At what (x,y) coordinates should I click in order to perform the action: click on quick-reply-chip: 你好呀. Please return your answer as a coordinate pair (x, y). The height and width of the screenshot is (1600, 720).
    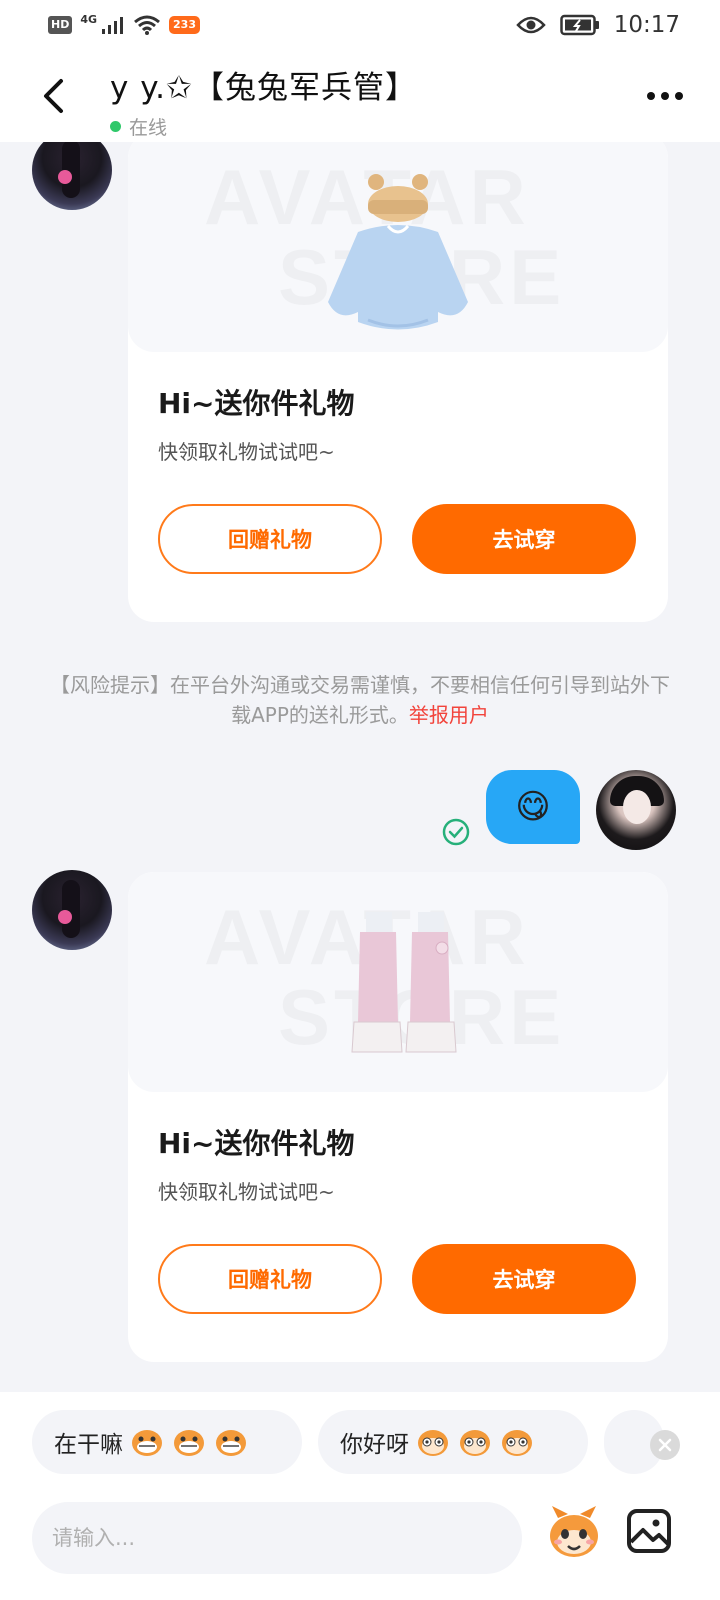
    Looking at the image, I should click on (453, 1442).